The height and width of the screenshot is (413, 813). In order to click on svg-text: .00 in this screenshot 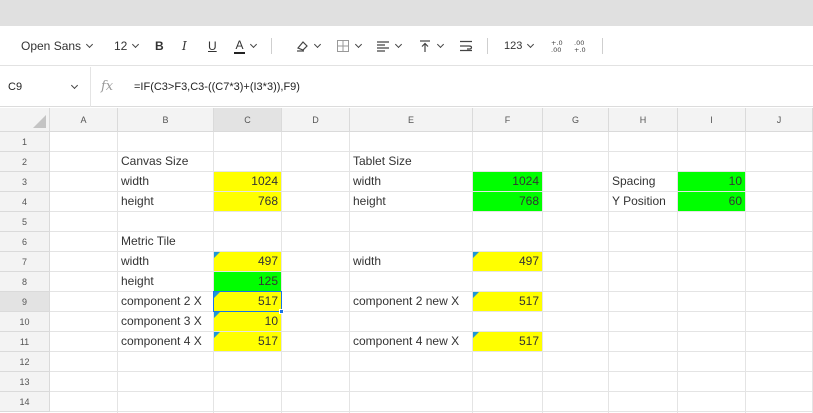, I will do `click(556, 50)`.